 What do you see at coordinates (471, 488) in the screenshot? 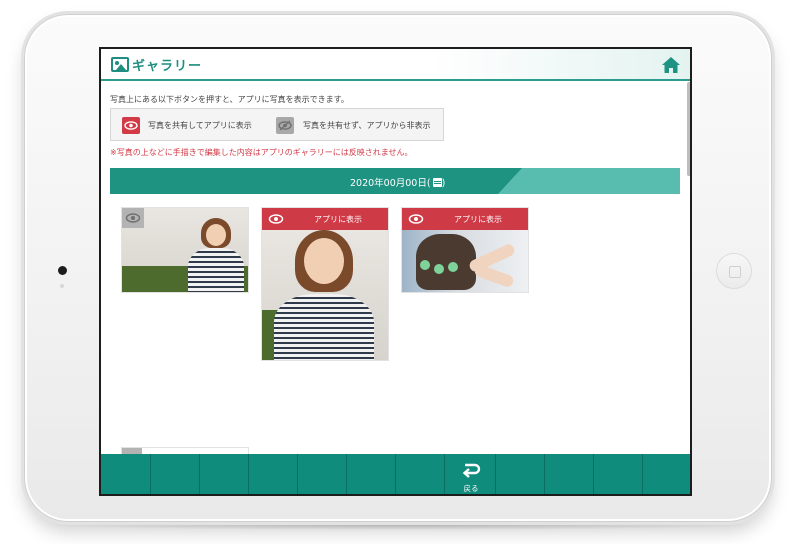
I see `back-label: 戻る` at bounding box center [471, 488].